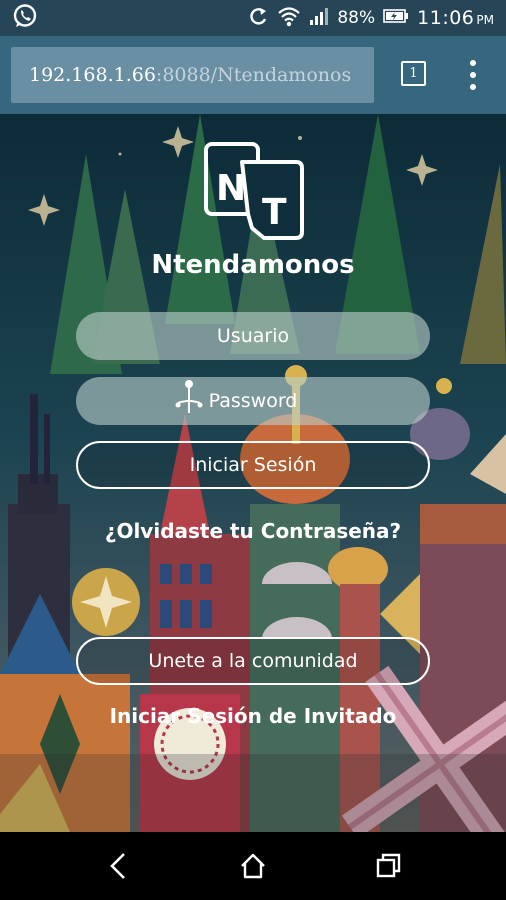  What do you see at coordinates (446, 18) in the screenshot?
I see `clock-time: 11:06` at bounding box center [446, 18].